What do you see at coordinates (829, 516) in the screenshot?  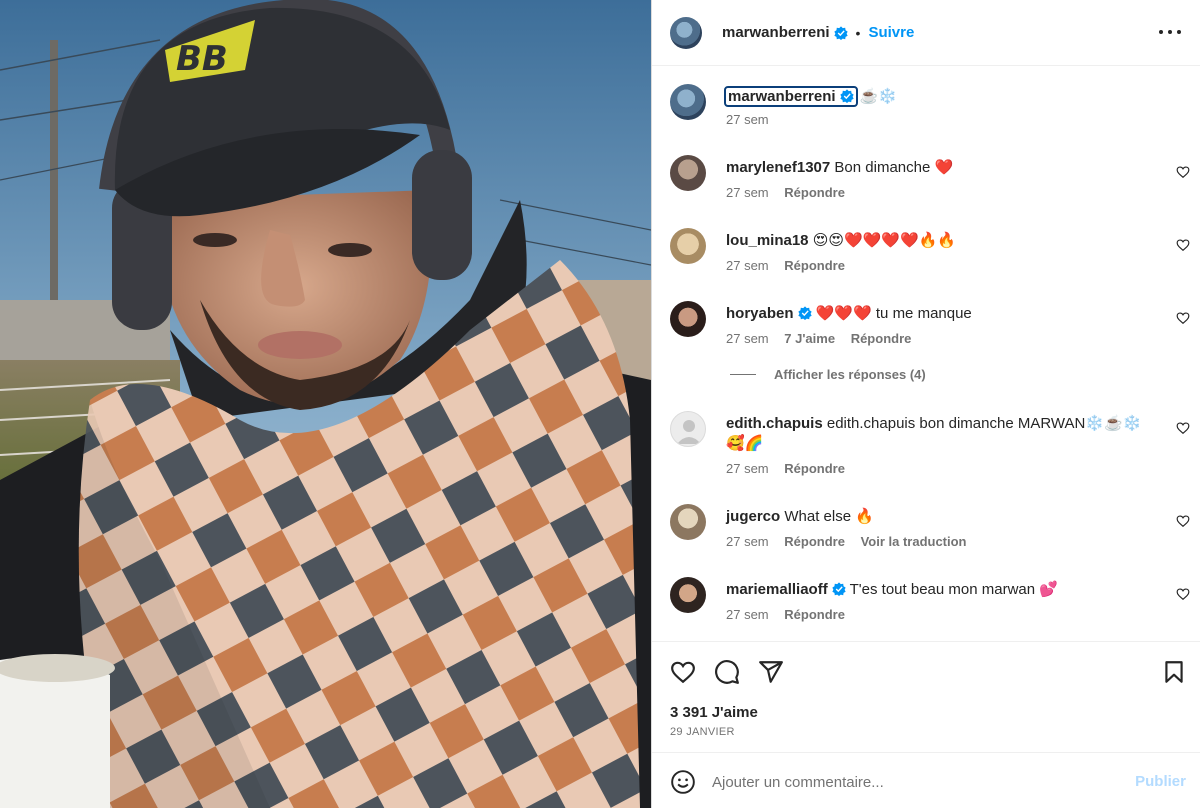 I see `comment-text: What else 🔥` at bounding box center [829, 516].